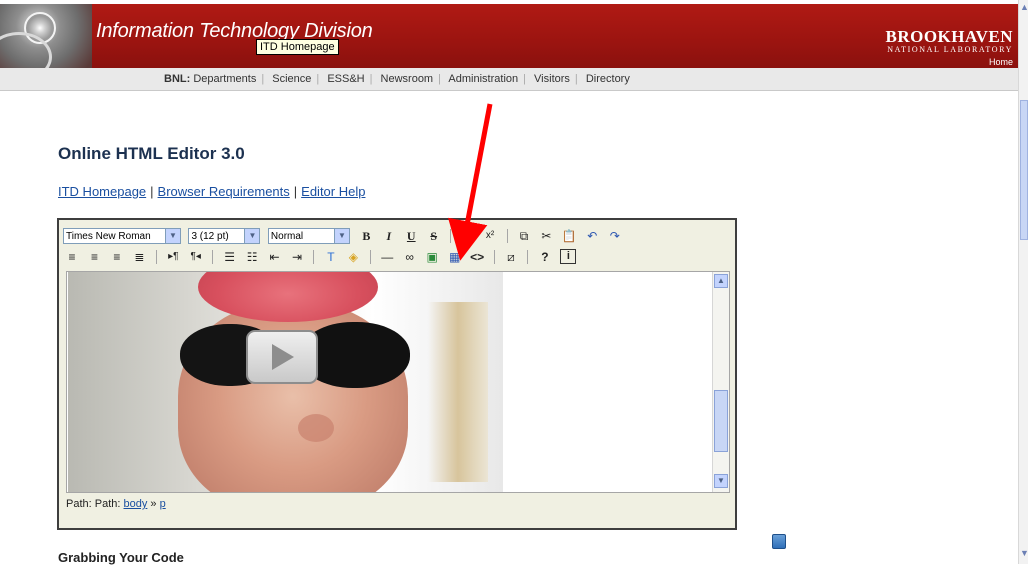 This screenshot has height=565, width=1028. What do you see at coordinates (483, 79) in the screenshot?
I see `nav-administration: Administration` at bounding box center [483, 79].